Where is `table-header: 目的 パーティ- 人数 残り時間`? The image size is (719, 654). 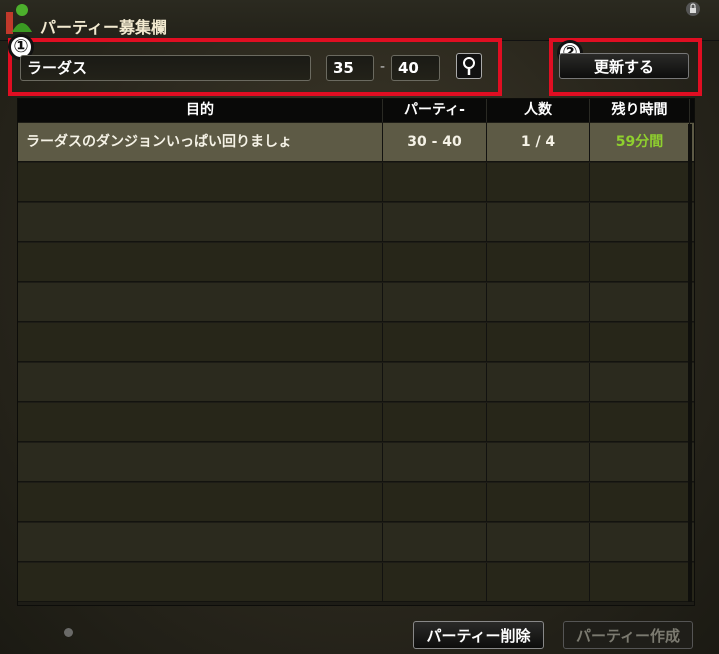
table-header: 目的 パーティ- 人数 残り時間 is located at coordinates (356, 110).